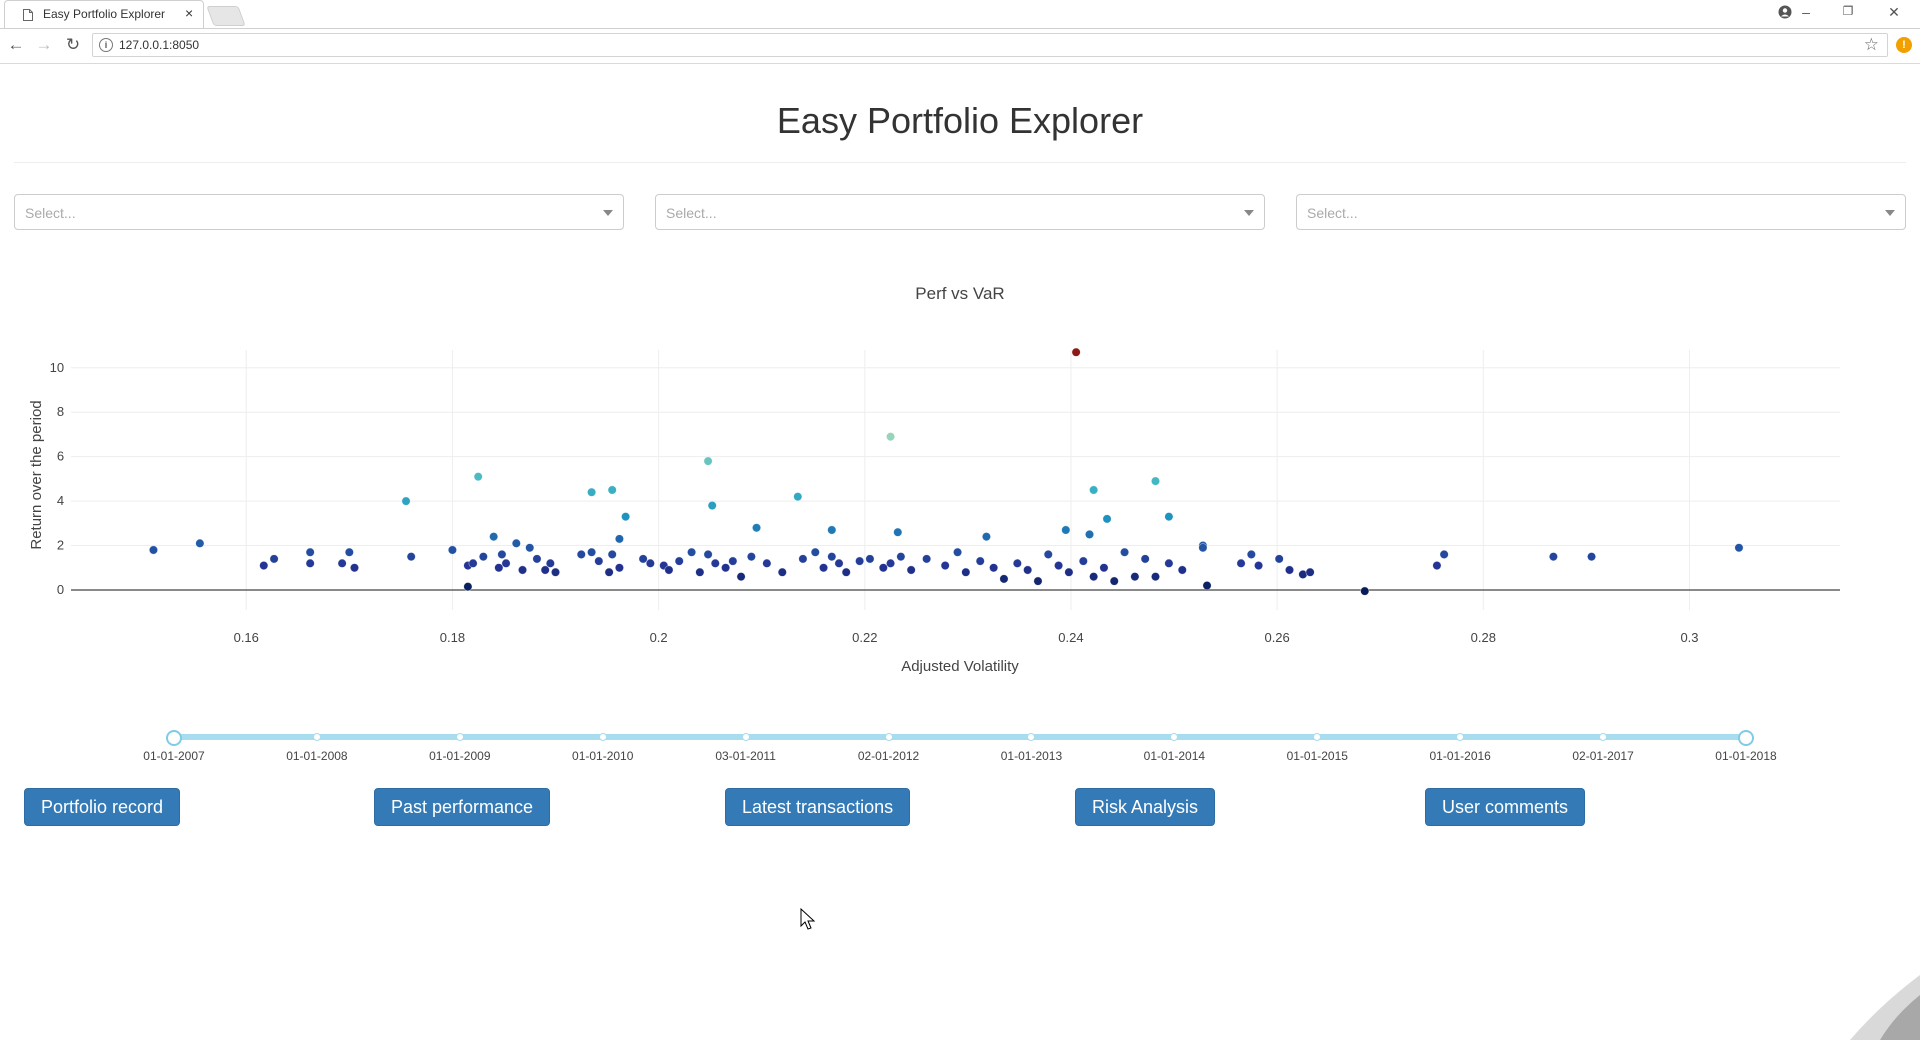  I want to click on browser-tab: Easy Portfolio Explorer ×, so click(104, 14).